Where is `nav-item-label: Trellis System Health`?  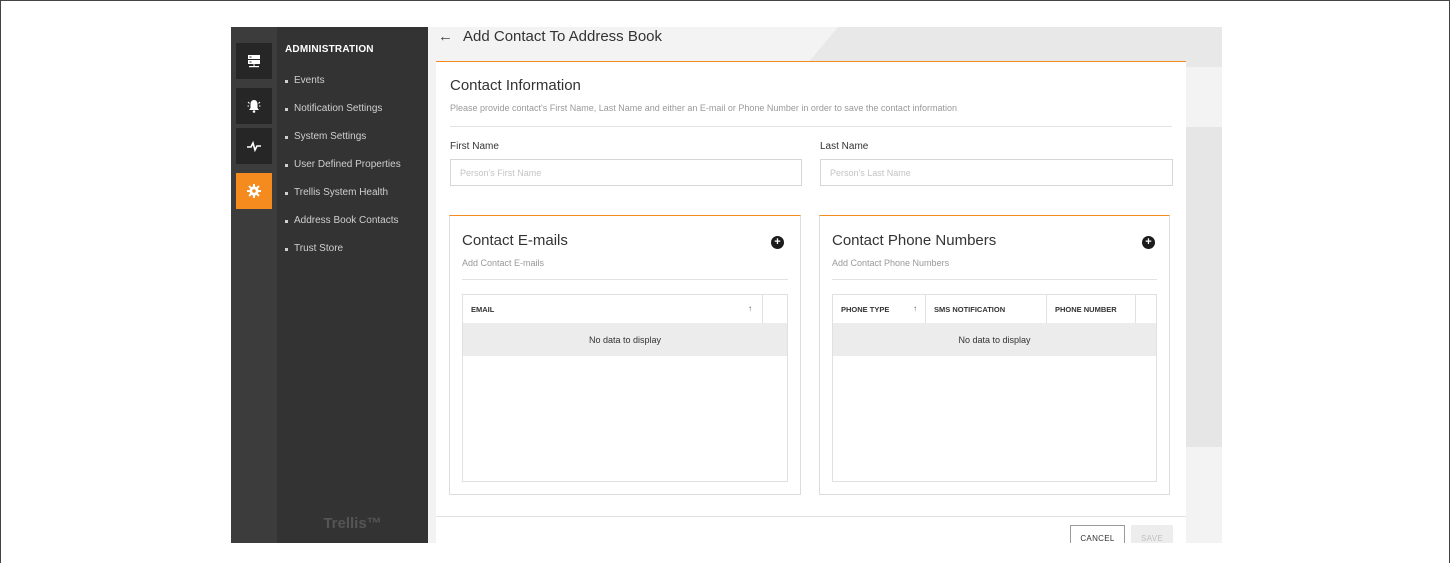
nav-item-label: Trellis System Health is located at coordinates (341, 192).